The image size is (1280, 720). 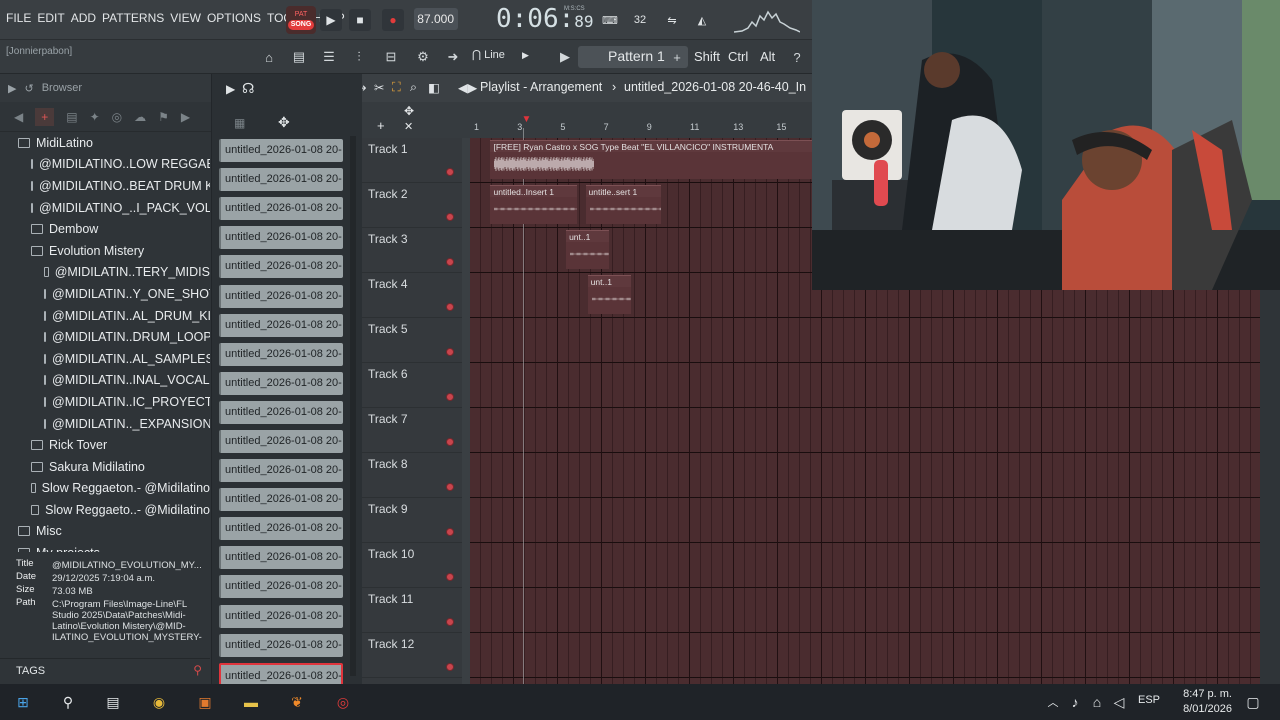 I want to click on help-icon: ?, so click(x=797, y=57).